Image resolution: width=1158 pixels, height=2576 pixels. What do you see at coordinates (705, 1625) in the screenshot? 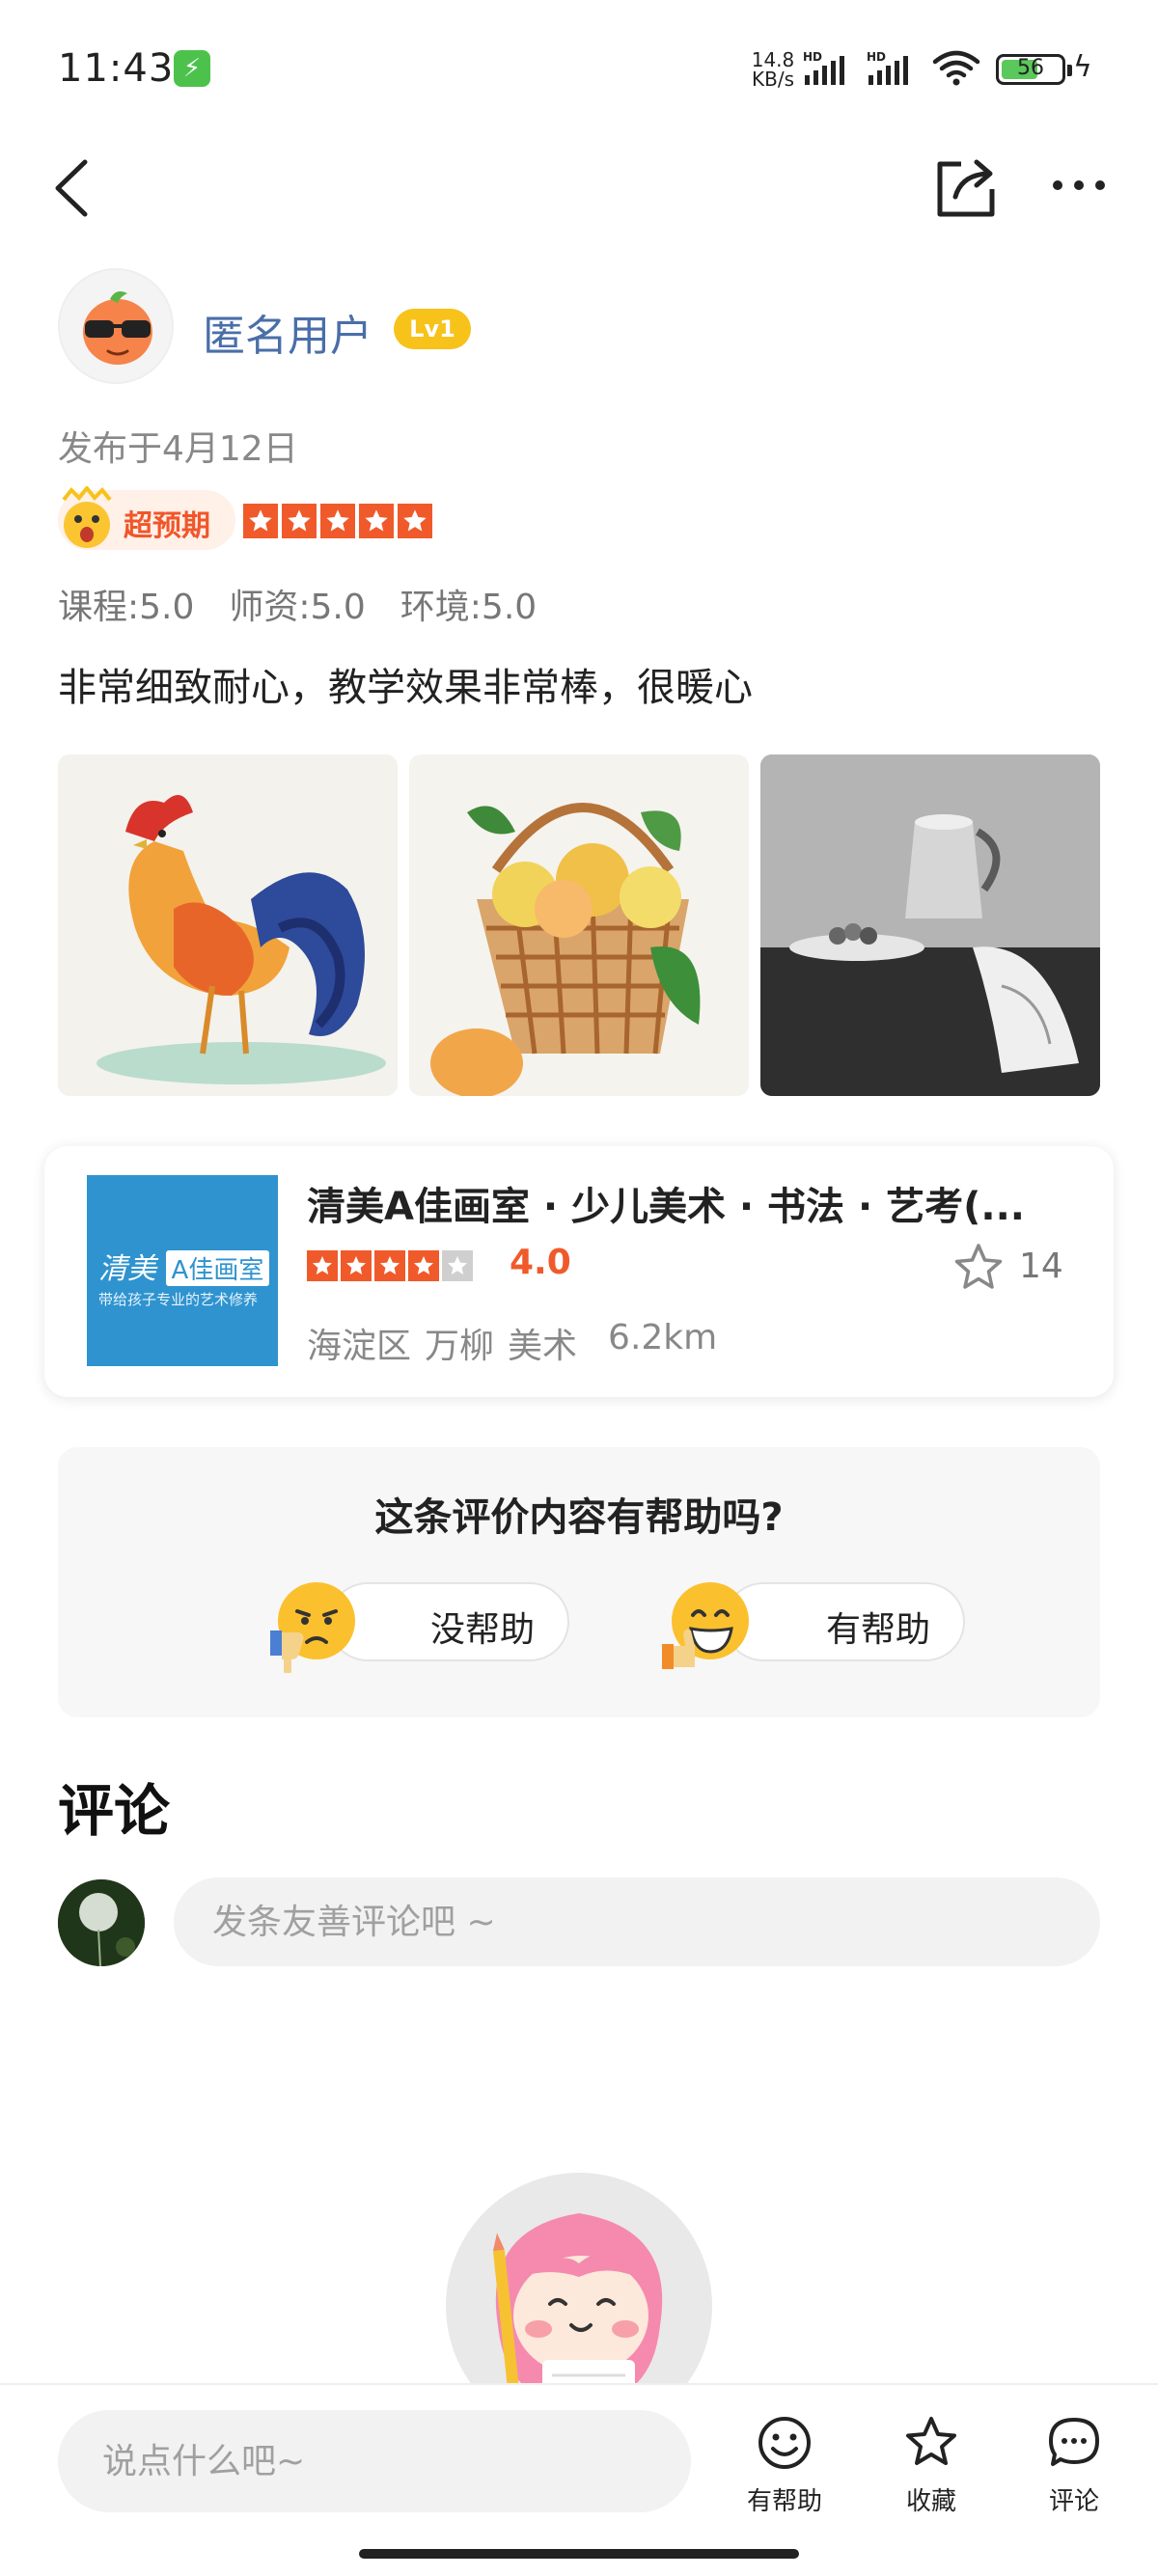
I see `helpful-emoji-icon` at bounding box center [705, 1625].